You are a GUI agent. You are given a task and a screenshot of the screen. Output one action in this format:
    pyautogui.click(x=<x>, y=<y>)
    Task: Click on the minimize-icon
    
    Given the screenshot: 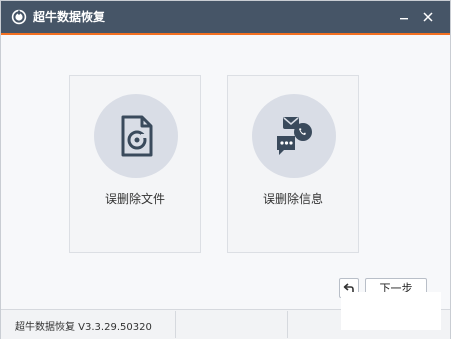 What is the action you would take?
    pyautogui.click(x=404, y=19)
    